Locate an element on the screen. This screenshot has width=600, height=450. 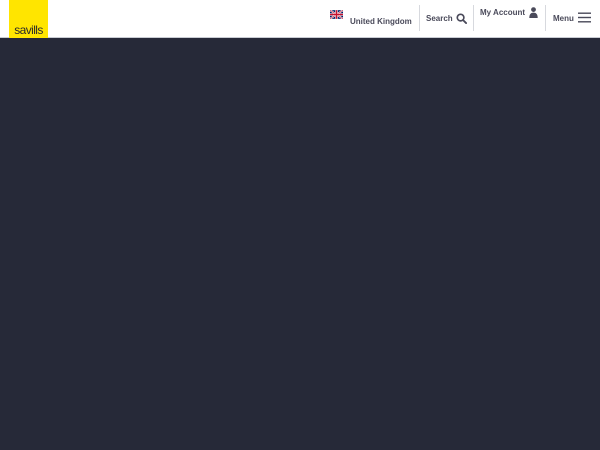
country-selector: United Kingdom is located at coordinates (373, 19).